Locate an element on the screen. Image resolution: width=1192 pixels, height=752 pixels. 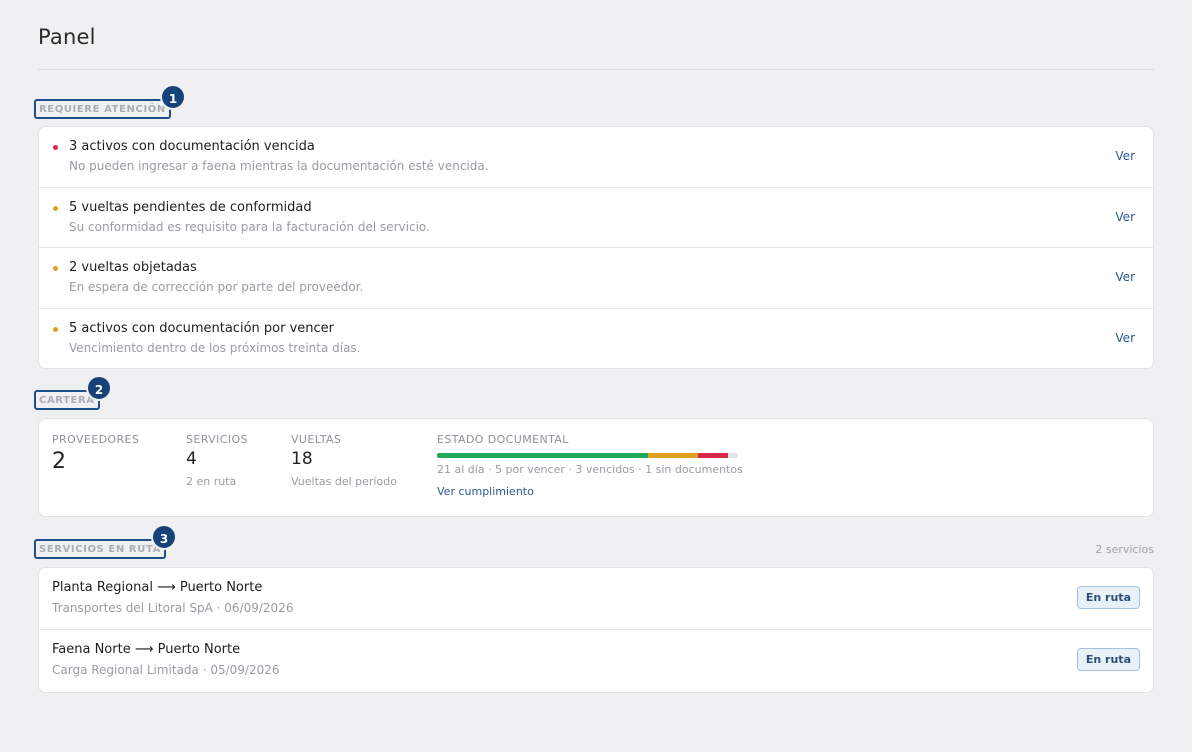
trips-value: 18 is located at coordinates (302, 459).